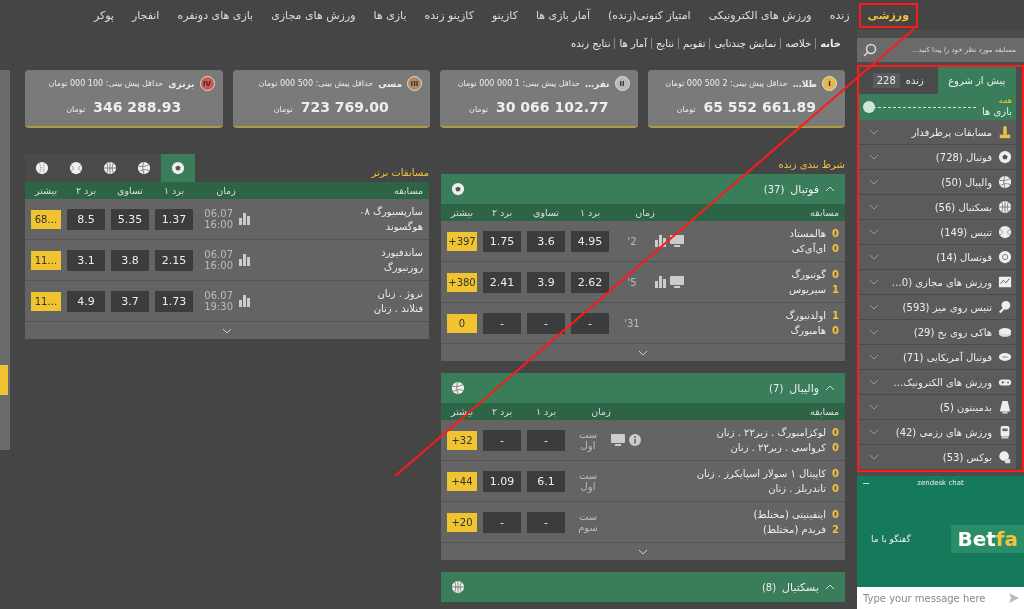 The image size is (1024, 609). I want to click on odds-button: 3.1, so click(86, 260).